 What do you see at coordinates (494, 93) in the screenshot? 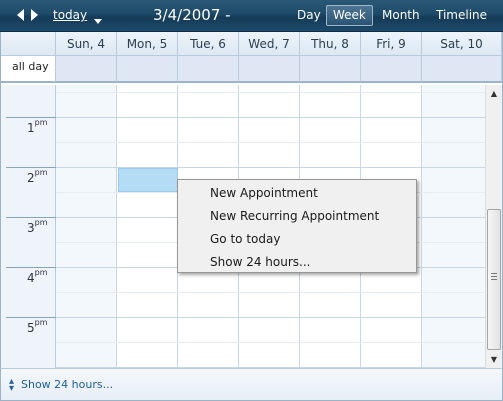
I see `scroll-up-icon: ▲` at bounding box center [494, 93].